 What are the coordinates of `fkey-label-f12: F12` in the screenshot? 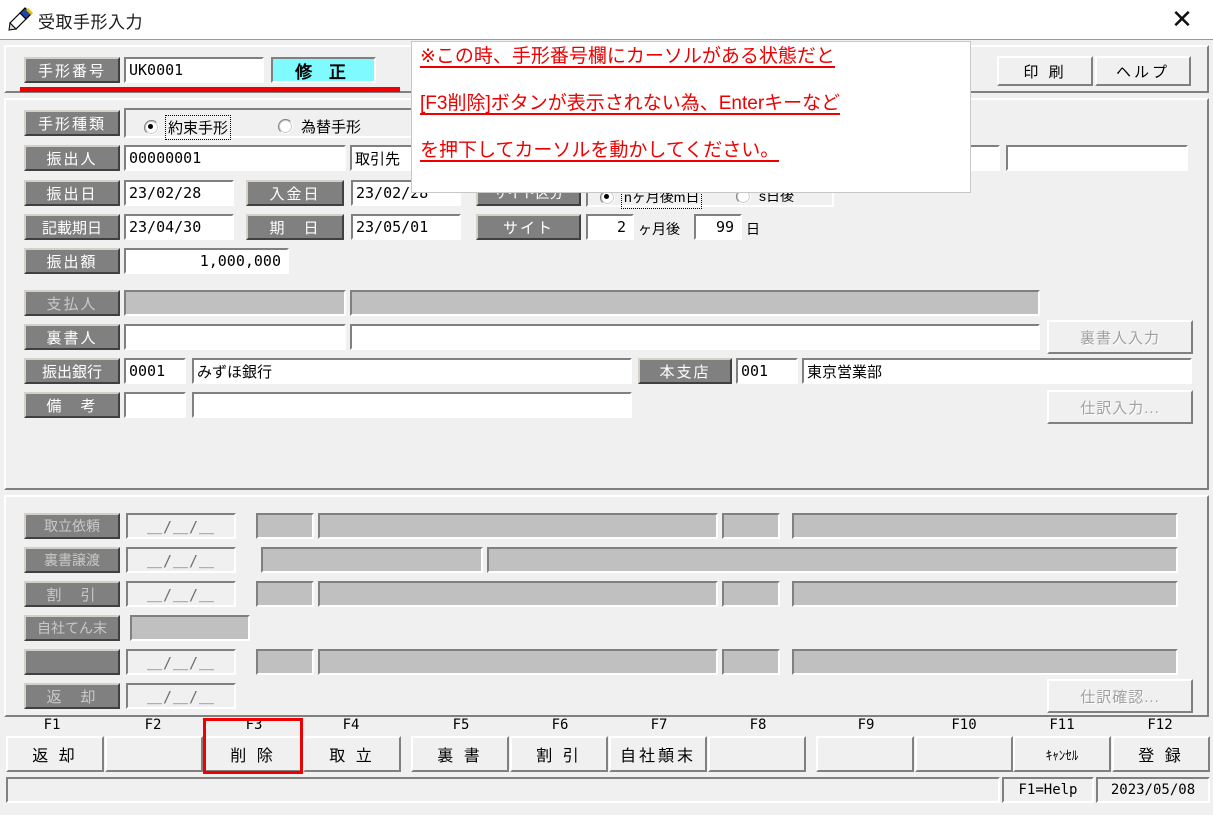 It's located at (1160, 725).